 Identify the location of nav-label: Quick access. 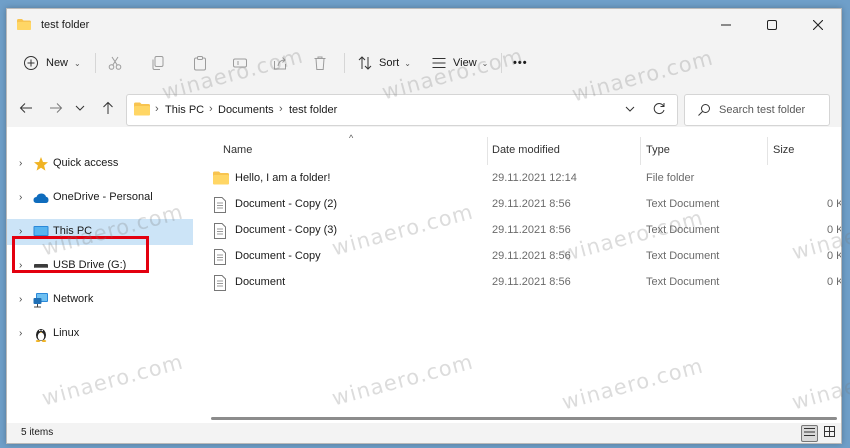
(86, 163).